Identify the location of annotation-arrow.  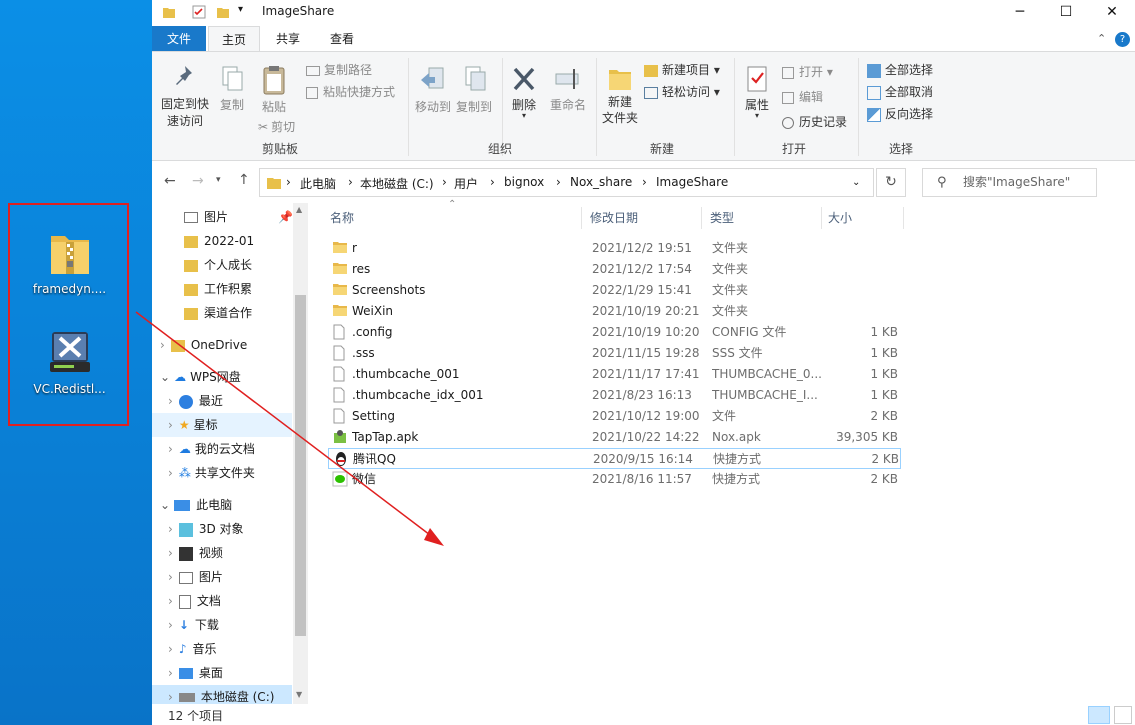
(289, 428).